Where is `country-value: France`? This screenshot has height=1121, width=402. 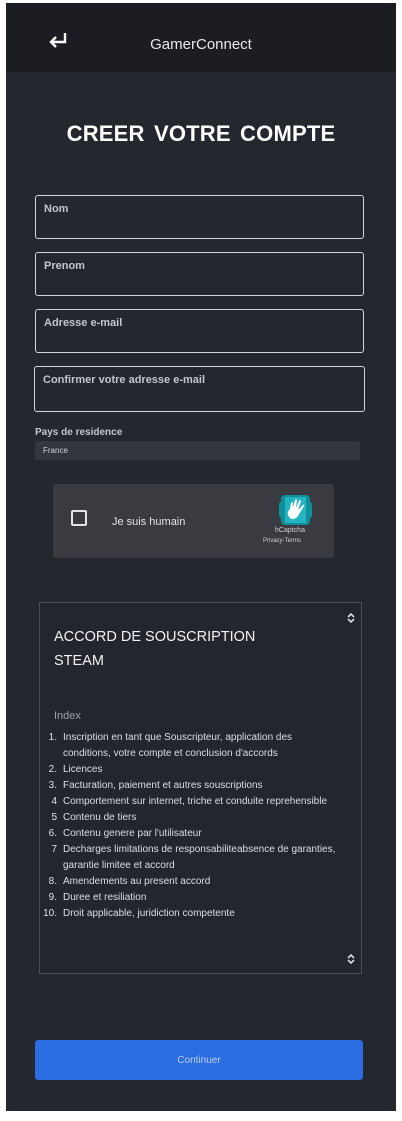 country-value: France is located at coordinates (55, 450).